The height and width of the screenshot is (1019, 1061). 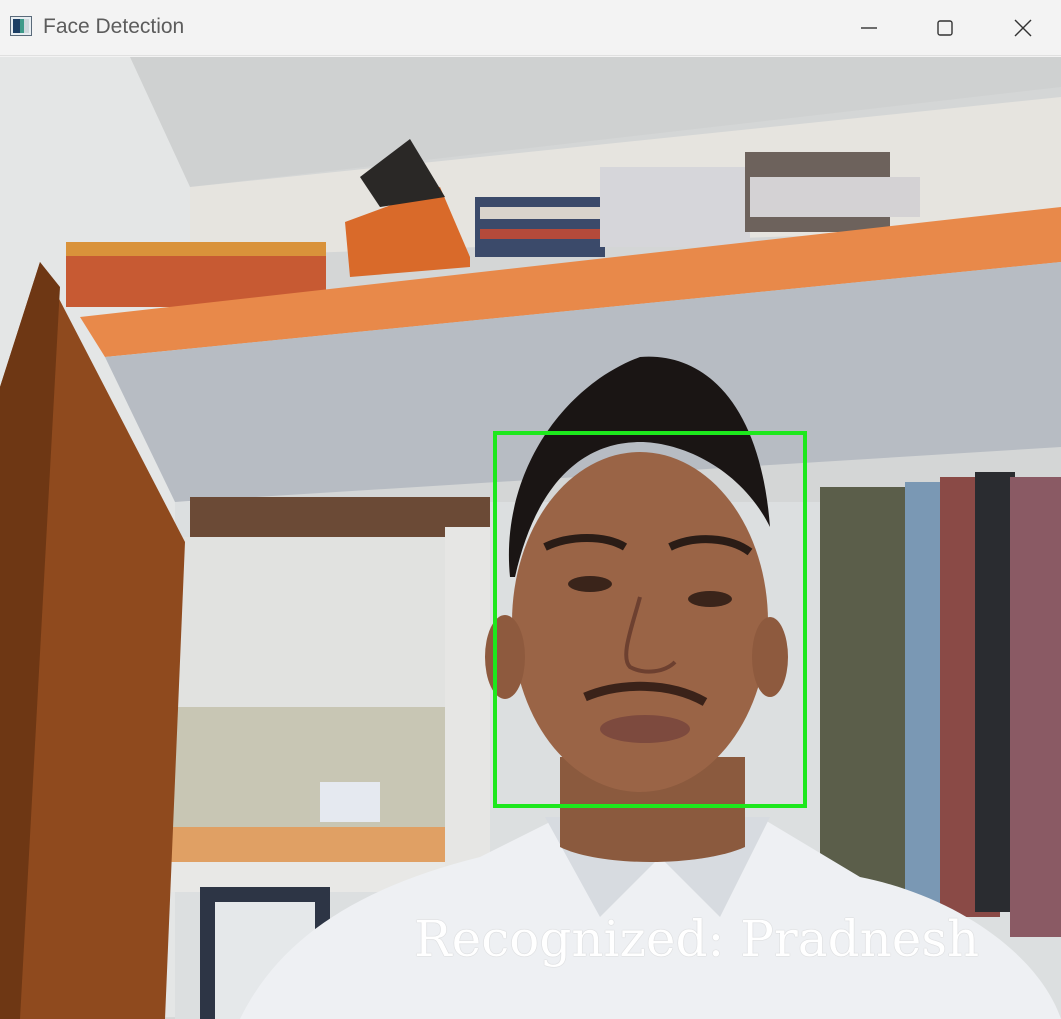 I want to click on maximize-button, so click(x=945, y=28).